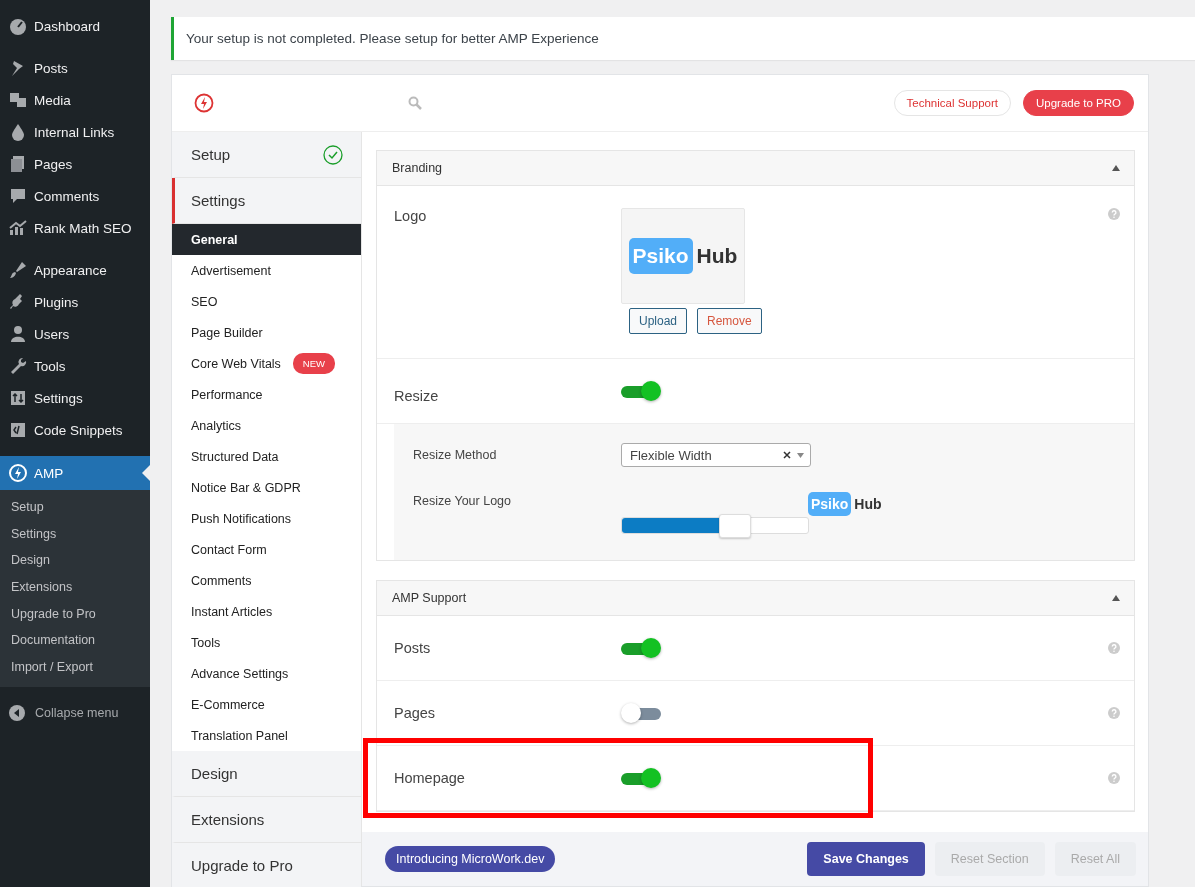 This screenshot has height=887, width=1195. Describe the element at coordinates (462, 500) in the screenshot. I see `field-label: Resize Your Logo` at that location.